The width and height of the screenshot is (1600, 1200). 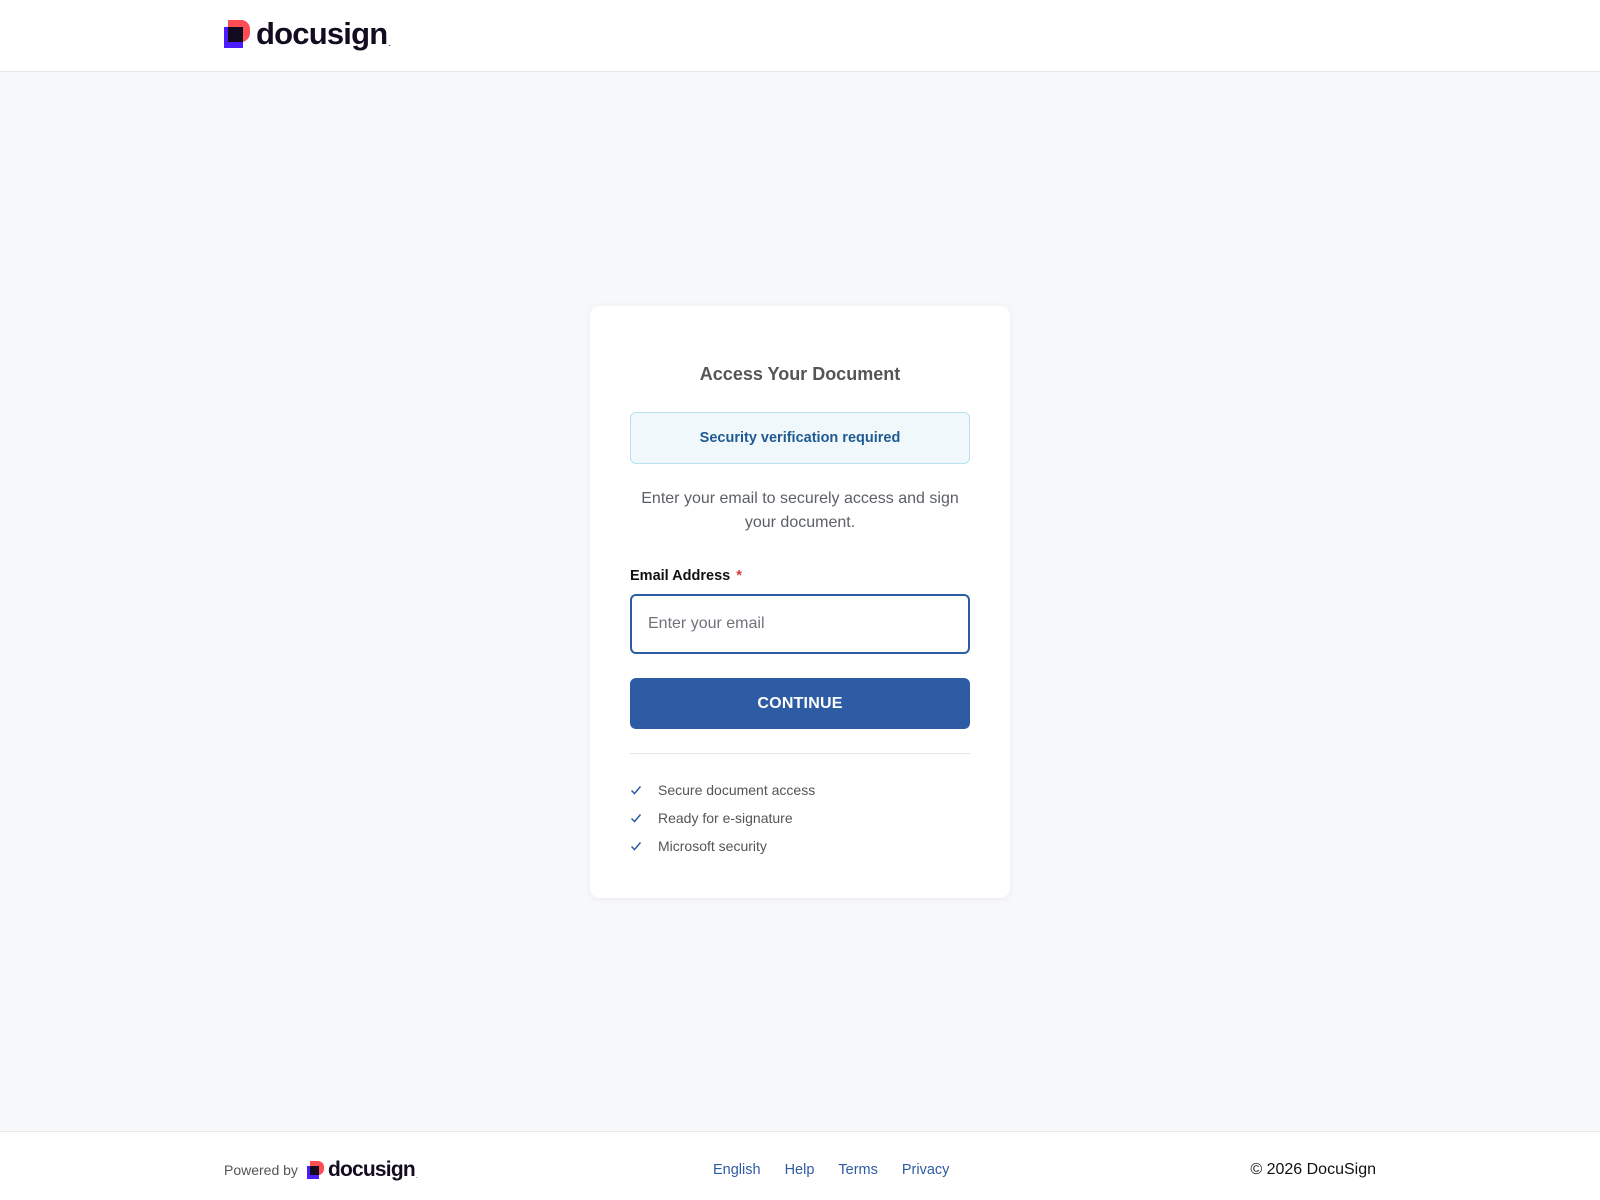 I want to click on email-label: Email Address *, so click(x=686, y=576).